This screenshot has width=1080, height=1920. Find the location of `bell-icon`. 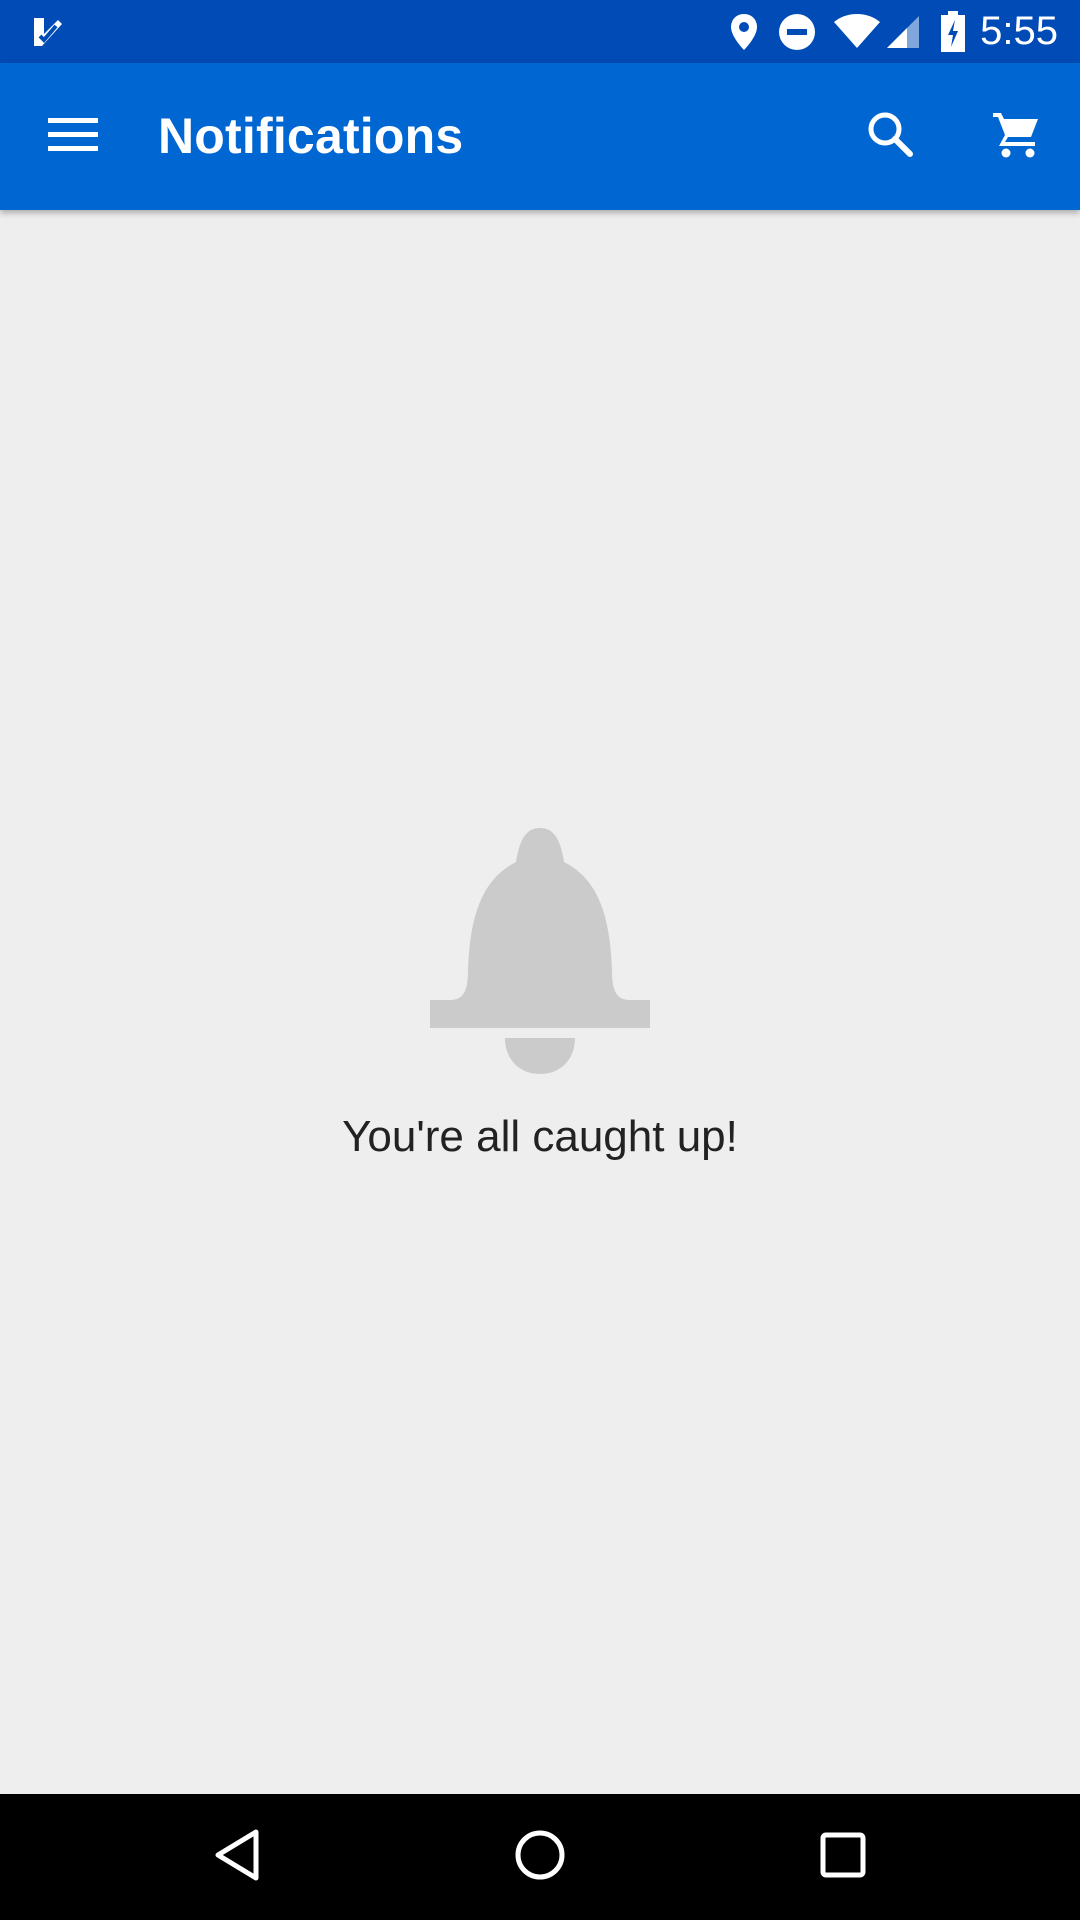

bell-icon is located at coordinates (540, 951).